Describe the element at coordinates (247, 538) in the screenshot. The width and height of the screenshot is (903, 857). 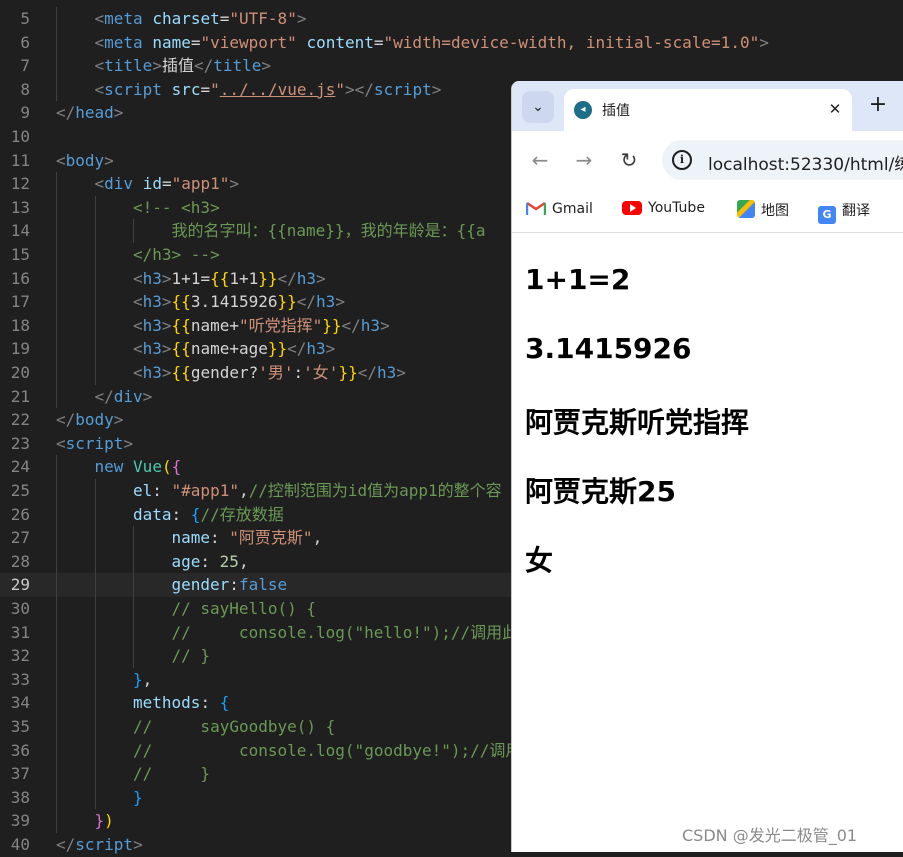
I see `code-text: name: "阿贾克斯",` at that location.